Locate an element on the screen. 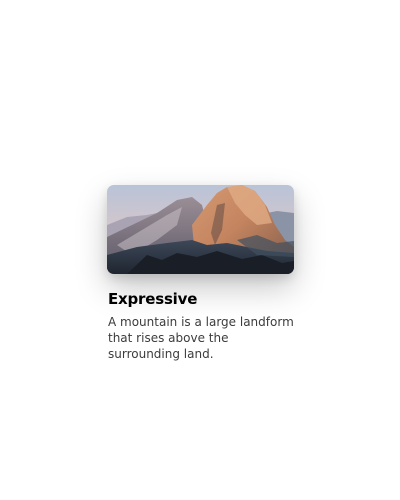  card-title: Expressive is located at coordinates (153, 299).